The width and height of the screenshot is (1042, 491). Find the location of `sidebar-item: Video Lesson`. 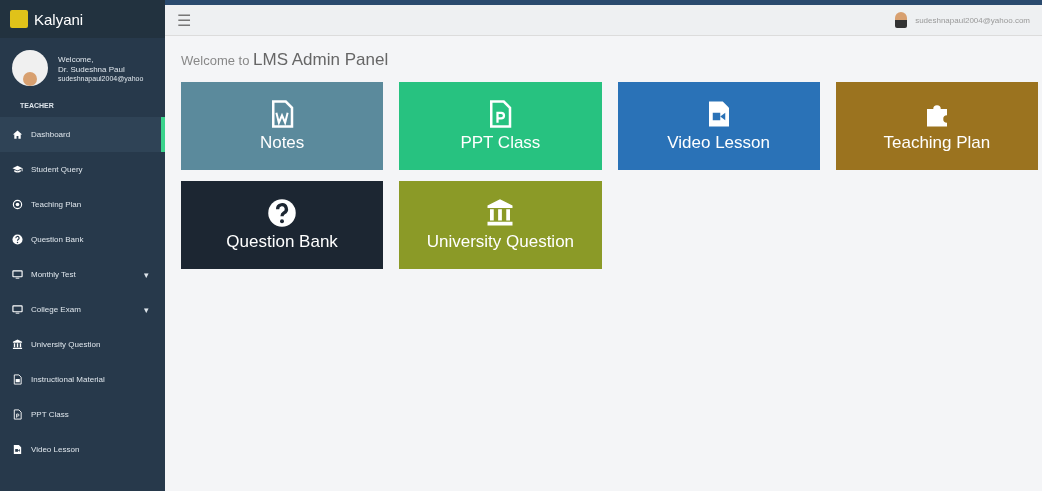

sidebar-item: Video Lesson is located at coordinates (82, 449).